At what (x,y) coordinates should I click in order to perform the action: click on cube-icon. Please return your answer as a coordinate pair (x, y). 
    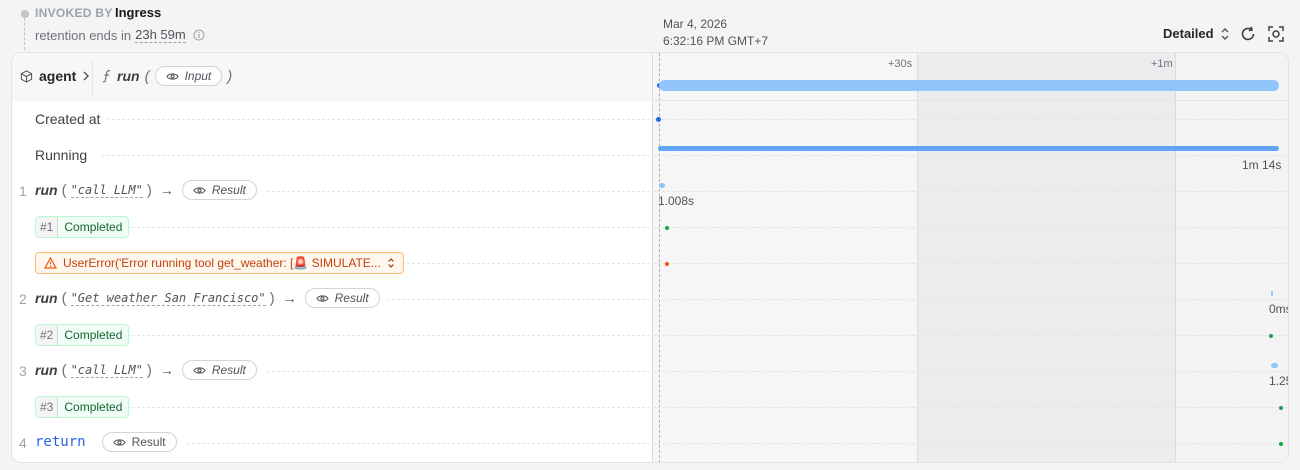
    Looking at the image, I should click on (26, 76).